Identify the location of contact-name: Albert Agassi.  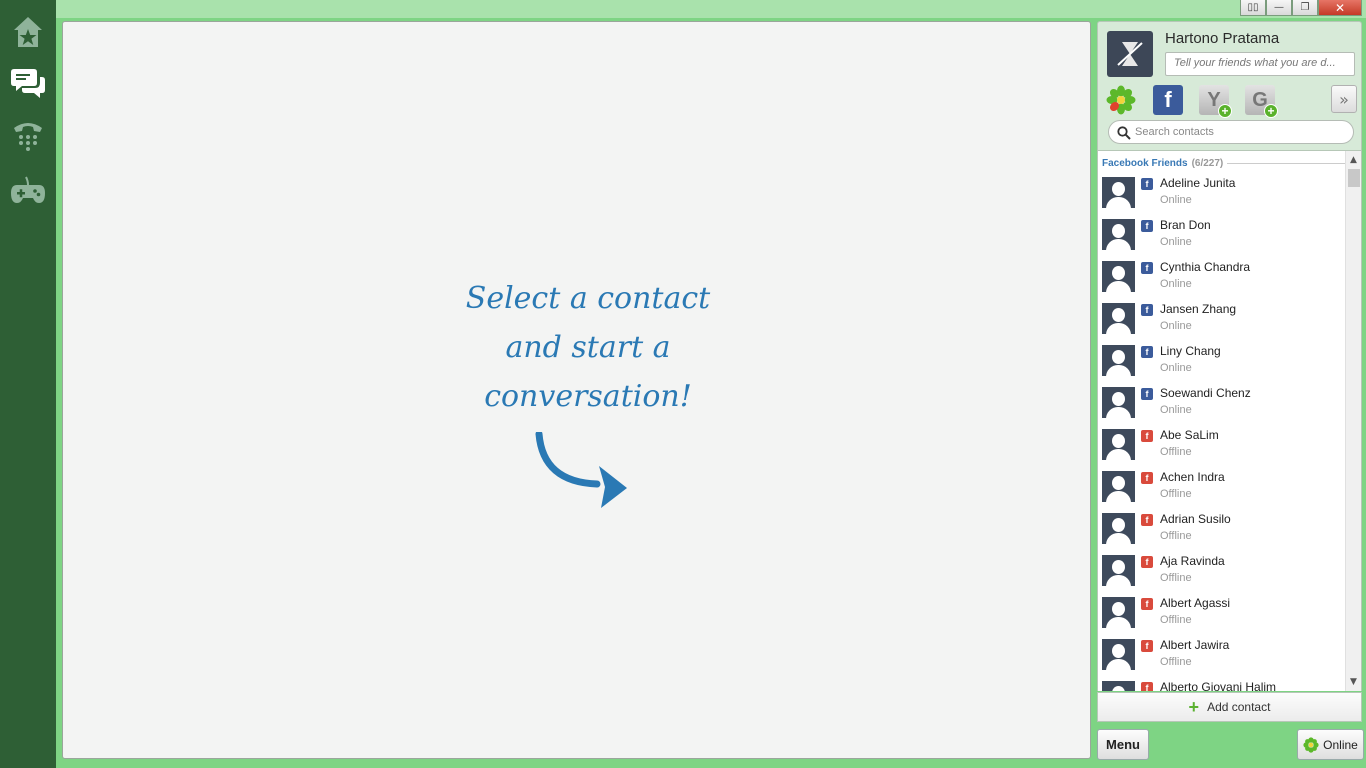
(1195, 603).